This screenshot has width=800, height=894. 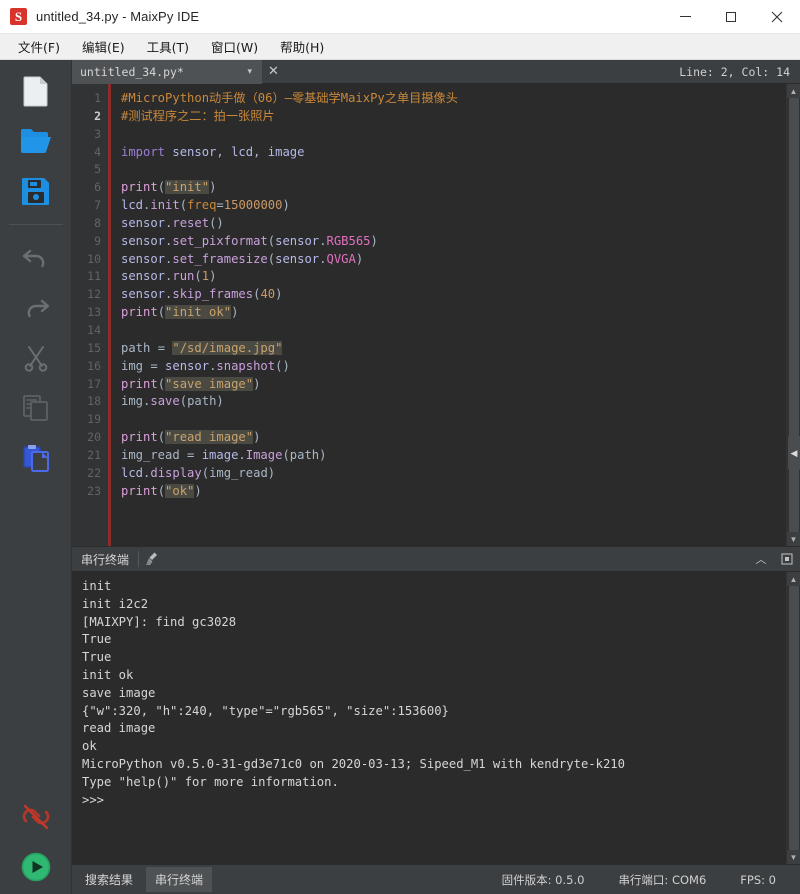 What do you see at coordinates (109, 879) in the screenshot?
I see `status-tab-search-results: 搜索结果` at bounding box center [109, 879].